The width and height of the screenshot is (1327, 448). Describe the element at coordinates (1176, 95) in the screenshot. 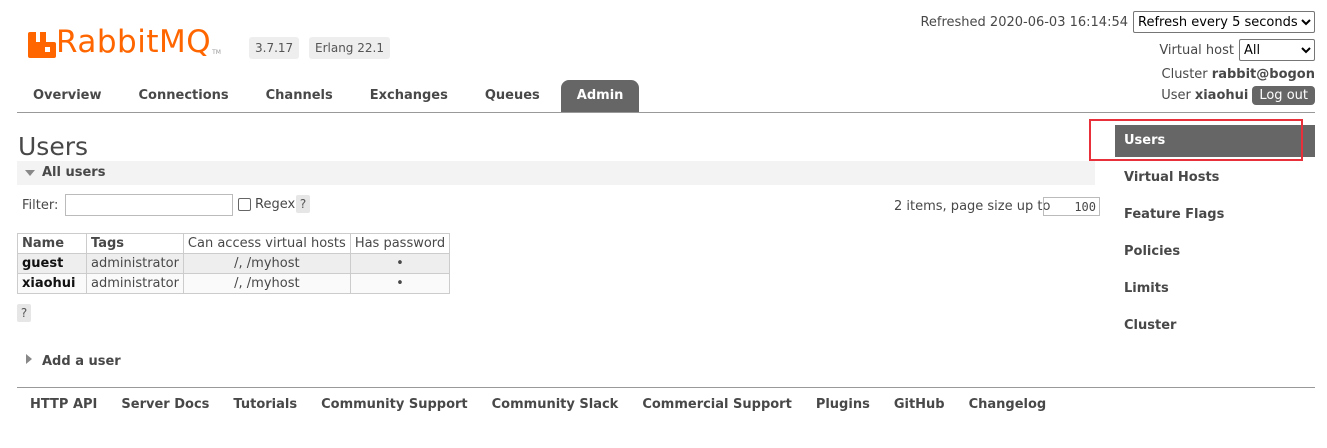

I see `user-label: User` at that location.